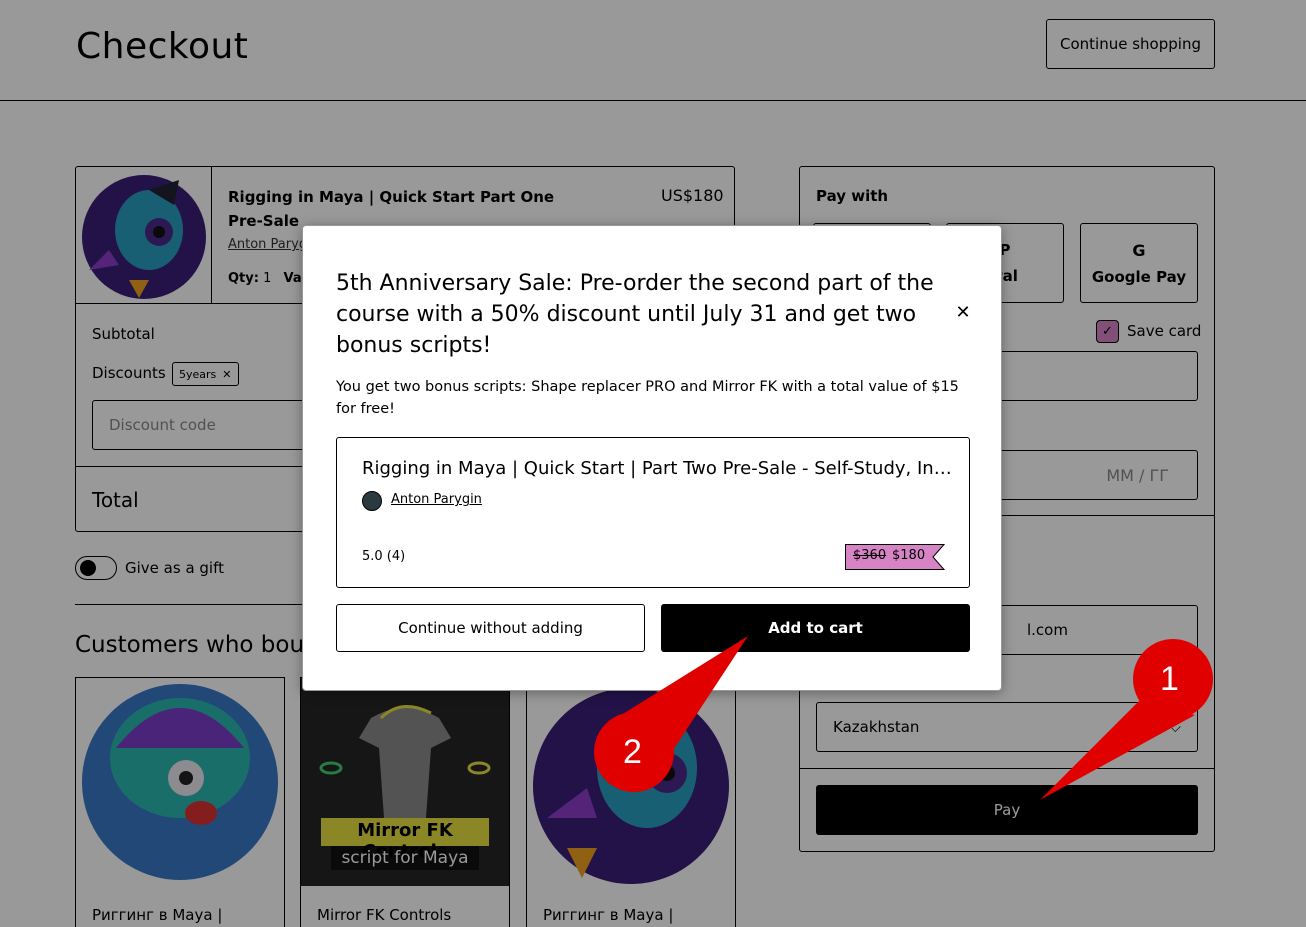 This screenshot has height=927, width=1306. What do you see at coordinates (870, 555) in the screenshot?
I see `old-price: $360` at bounding box center [870, 555].